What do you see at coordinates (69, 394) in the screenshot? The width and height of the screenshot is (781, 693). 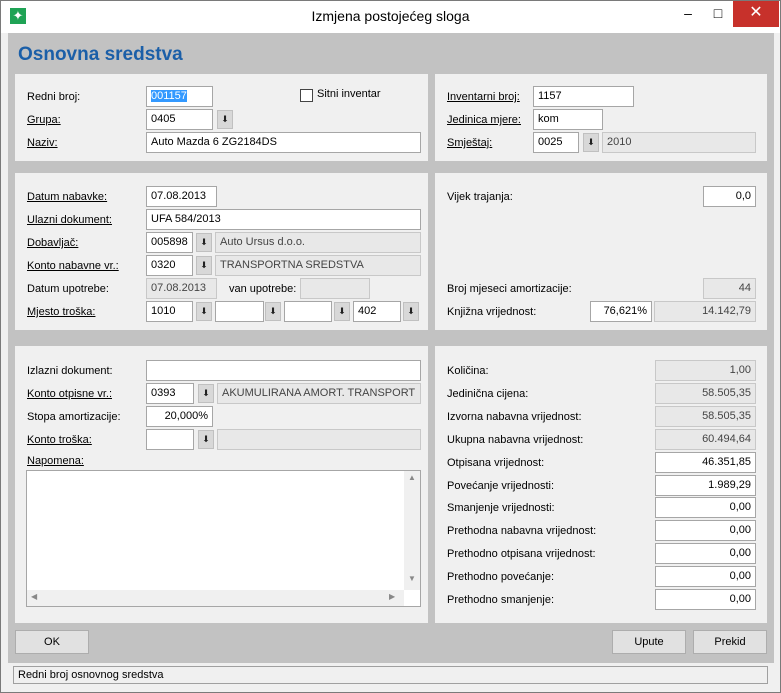 I see `konto-otpisne-label: Konto otpisne vr.:` at bounding box center [69, 394].